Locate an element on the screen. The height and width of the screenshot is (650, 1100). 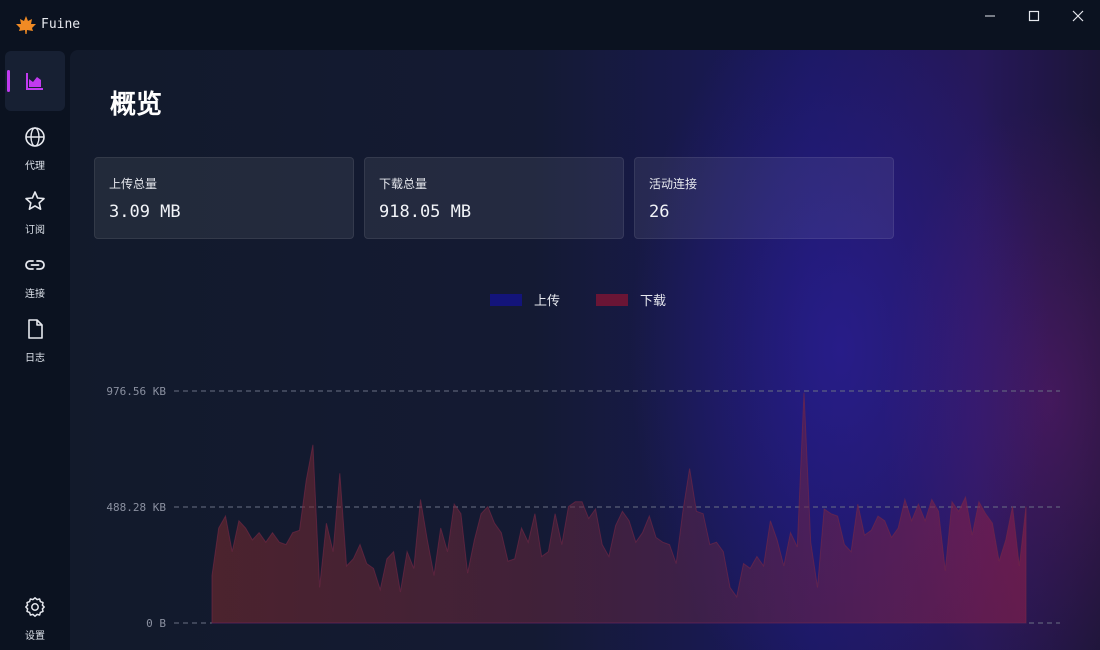
sidebar-item-subscription: 订阅 is located at coordinates (35, 209).